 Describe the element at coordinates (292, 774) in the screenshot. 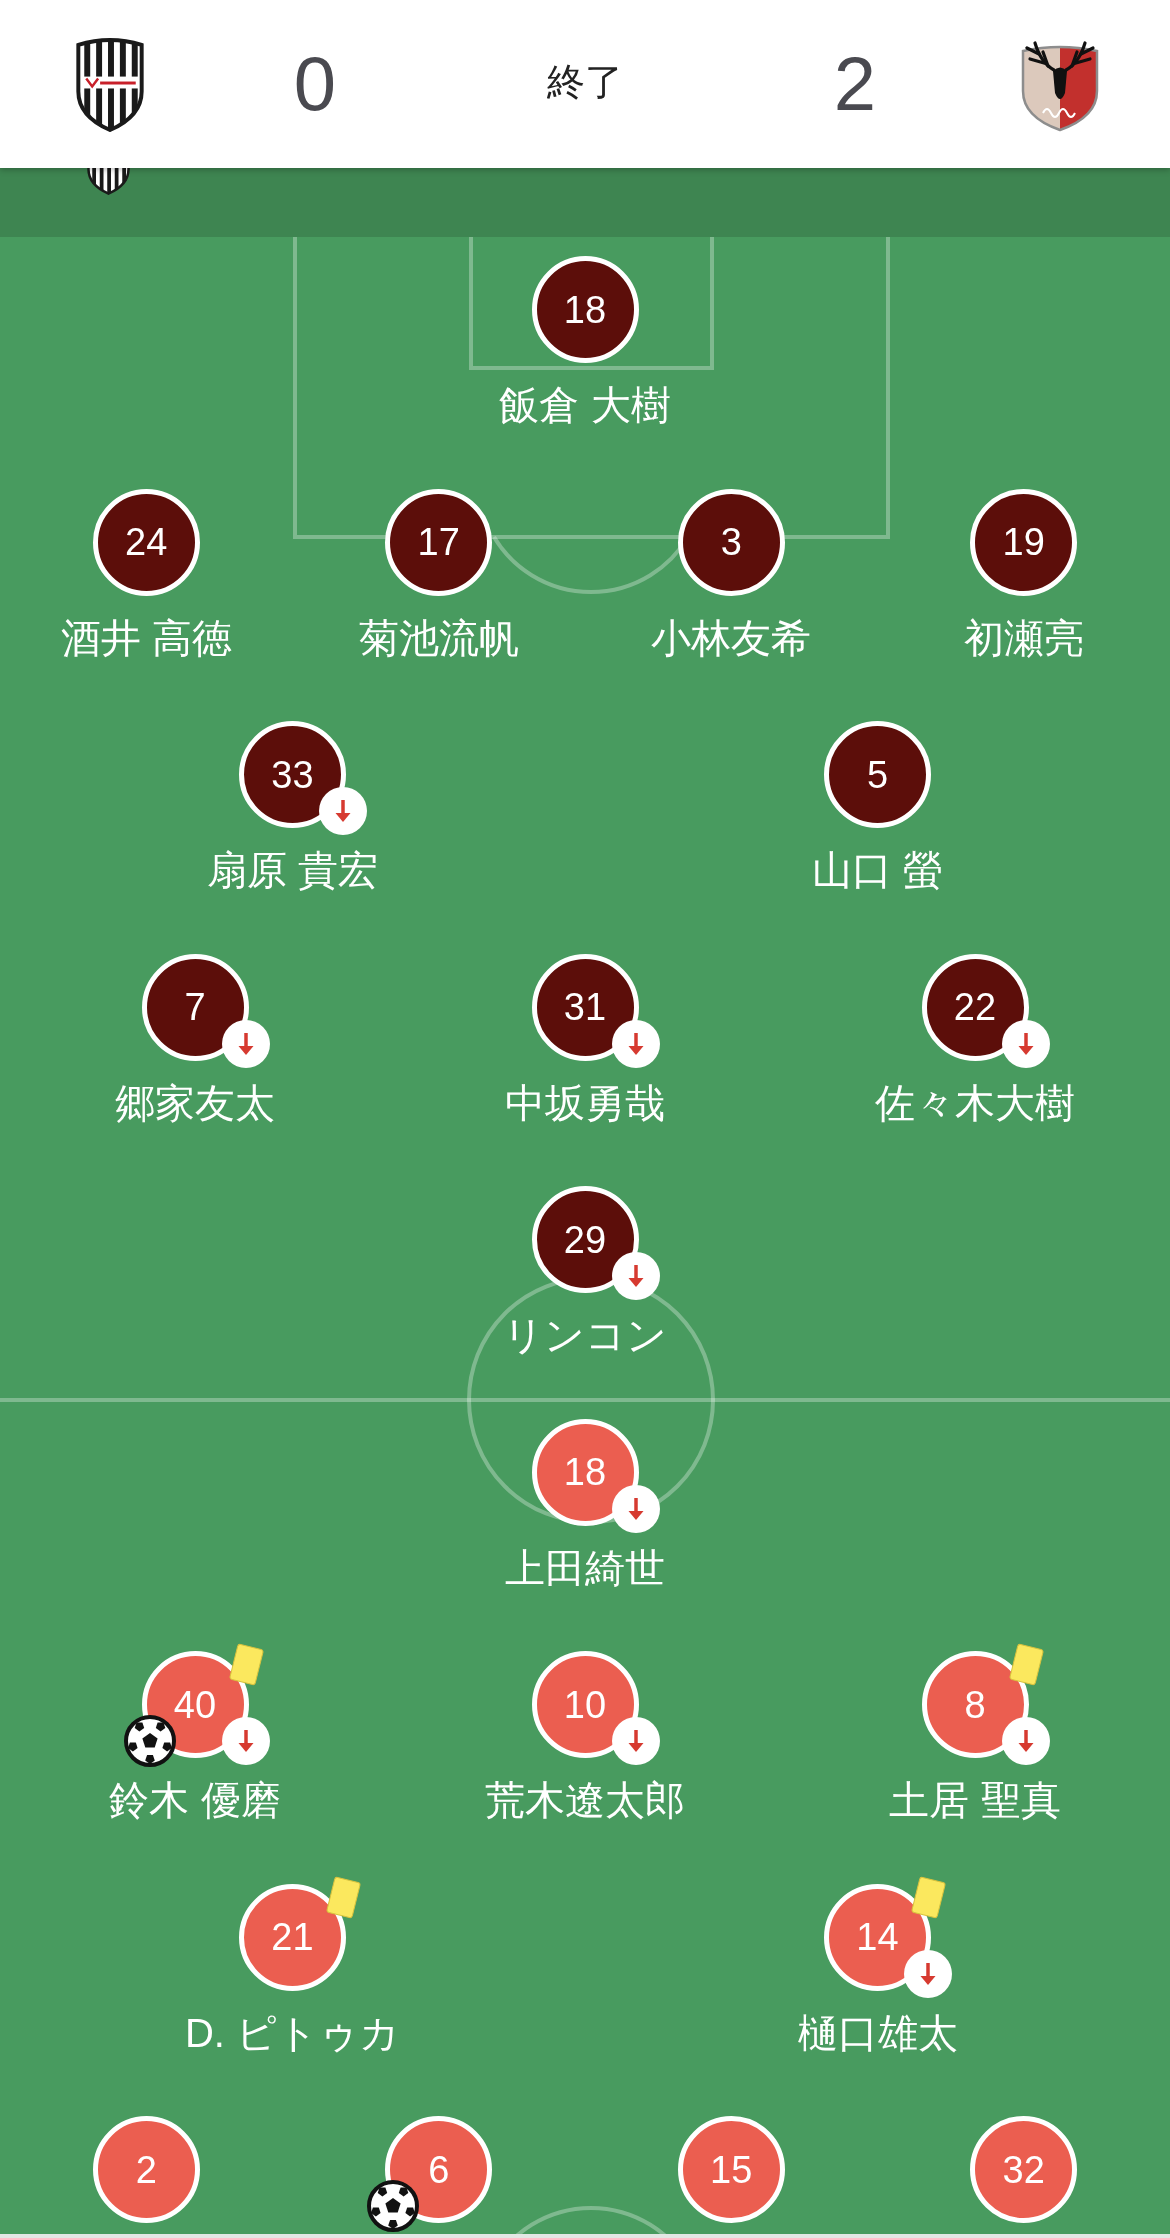

I see `player-number-marker: 33` at that location.